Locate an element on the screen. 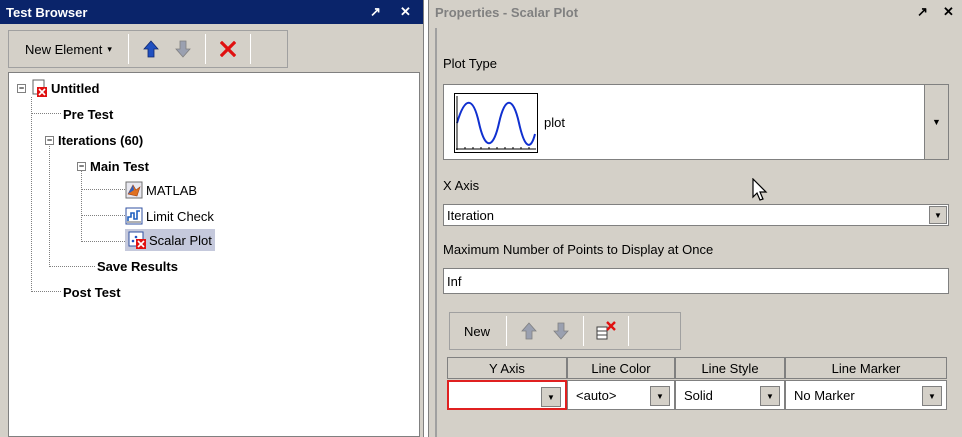  tree-item-pre-test: Pre Test is located at coordinates (88, 114).